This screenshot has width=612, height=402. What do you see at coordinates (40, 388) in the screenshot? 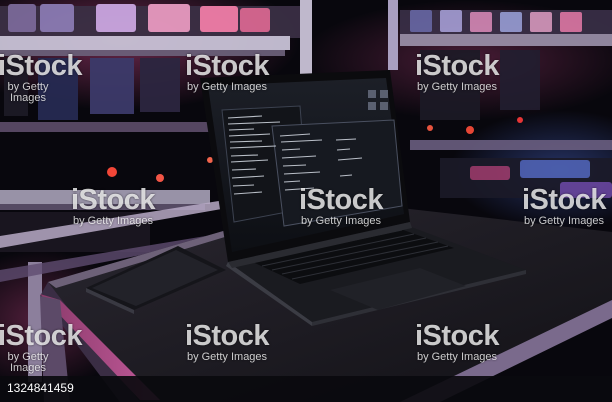
I see `image-id: 1324841459` at bounding box center [40, 388].